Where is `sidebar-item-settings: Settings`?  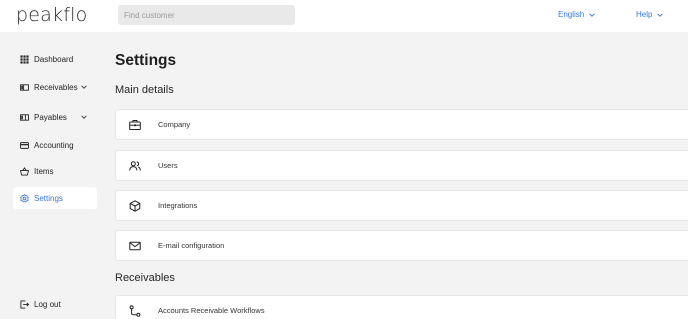 sidebar-item-settings: Settings is located at coordinates (55, 198).